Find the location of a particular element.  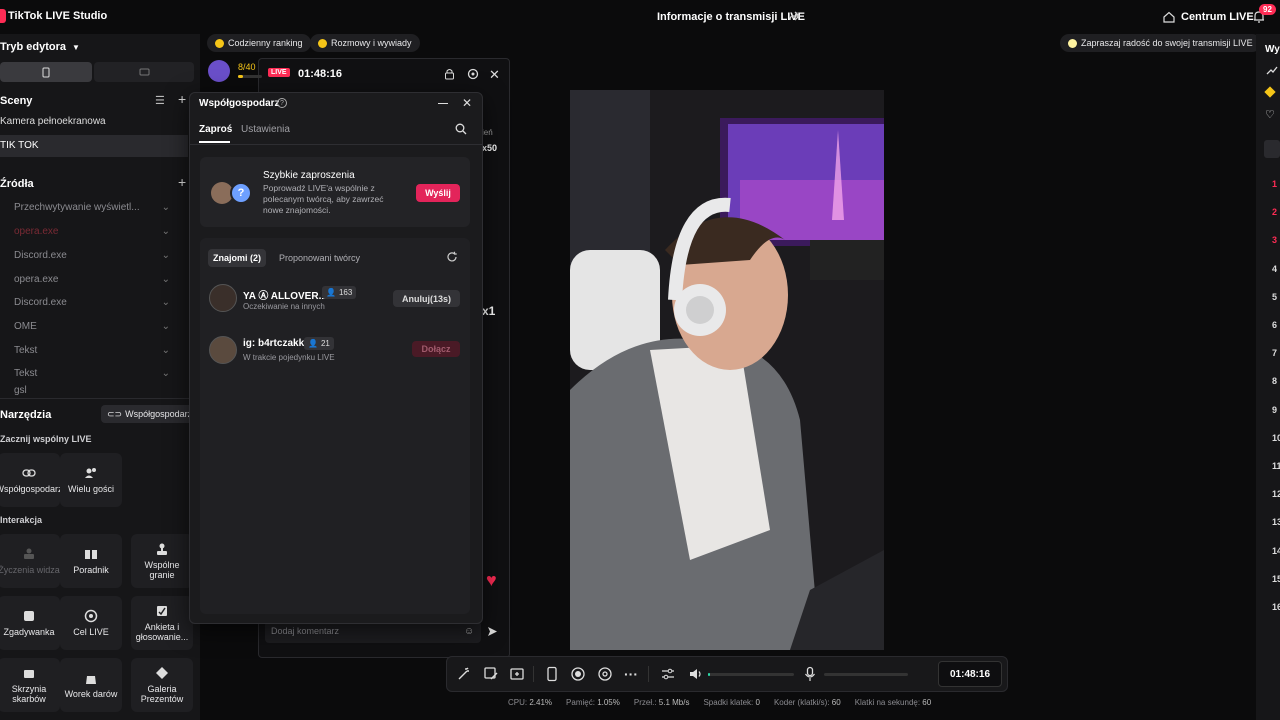

help-icon: ? is located at coordinates (282, 103).